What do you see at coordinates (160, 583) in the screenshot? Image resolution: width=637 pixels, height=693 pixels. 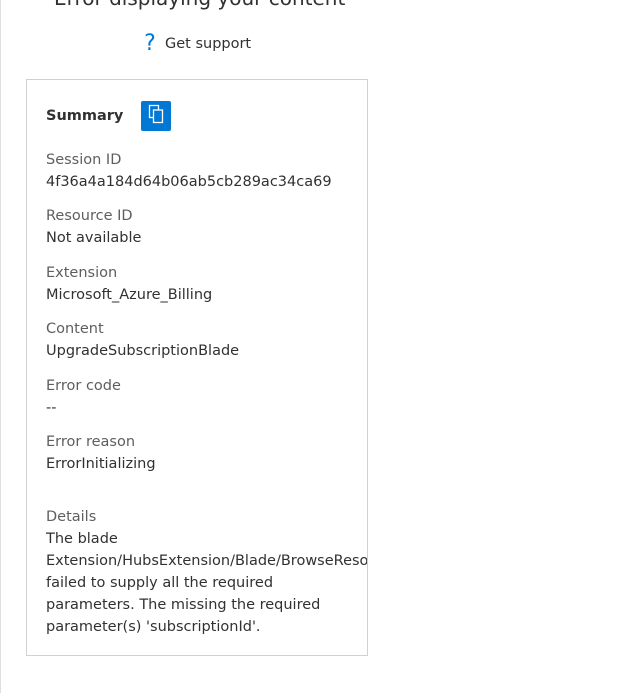 I see `details-line: failed to supply all the required` at bounding box center [160, 583].